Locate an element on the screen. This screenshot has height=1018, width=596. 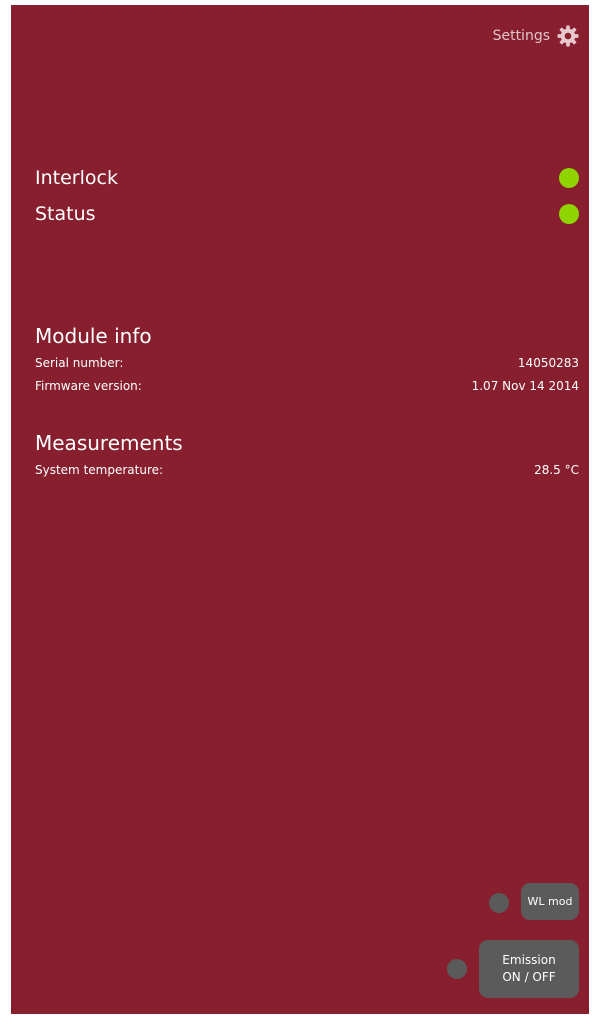
emission-indicator is located at coordinates (457, 969).